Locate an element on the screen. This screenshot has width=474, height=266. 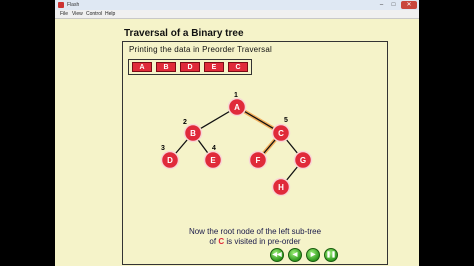
tree-node-label-g: G is located at coordinates (303, 160).